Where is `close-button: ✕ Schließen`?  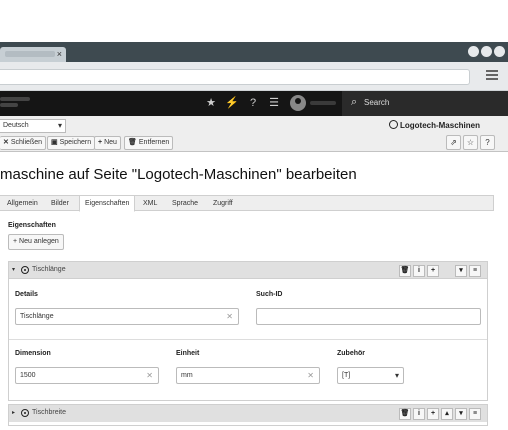
close-button: ✕ Schließen is located at coordinates (23, 143).